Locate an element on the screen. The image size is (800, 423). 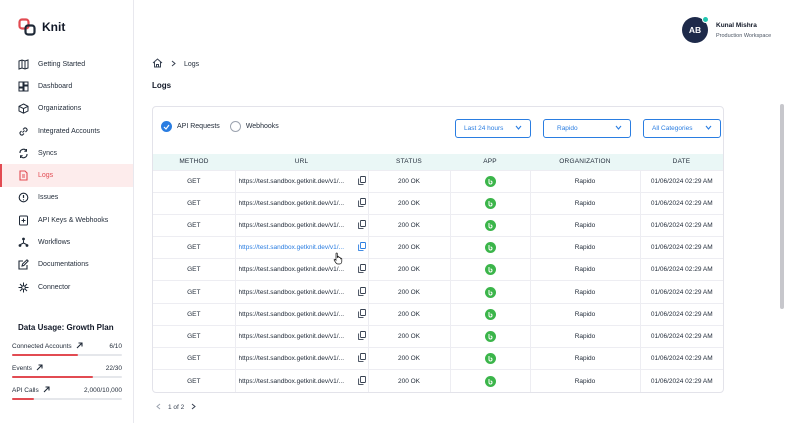
chevron-left-icon is located at coordinates (158, 407).